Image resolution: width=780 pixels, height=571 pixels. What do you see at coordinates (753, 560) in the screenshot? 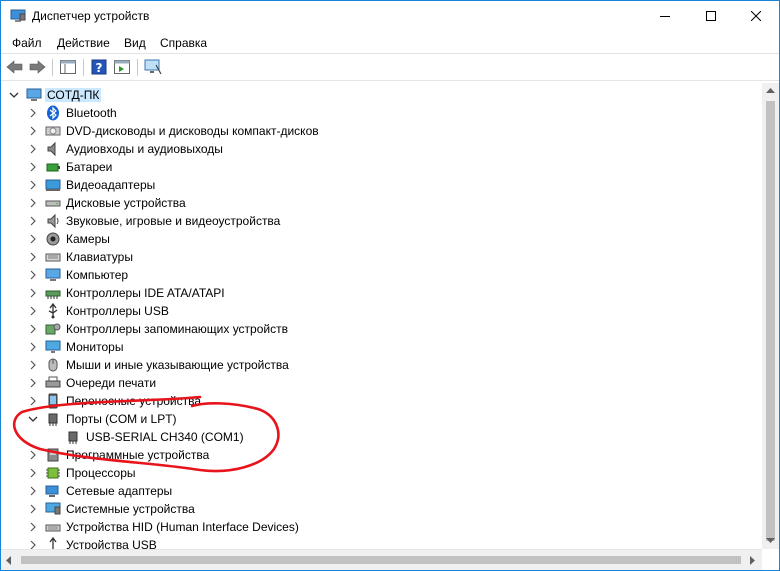
I see `scroll-right-icon` at bounding box center [753, 560].